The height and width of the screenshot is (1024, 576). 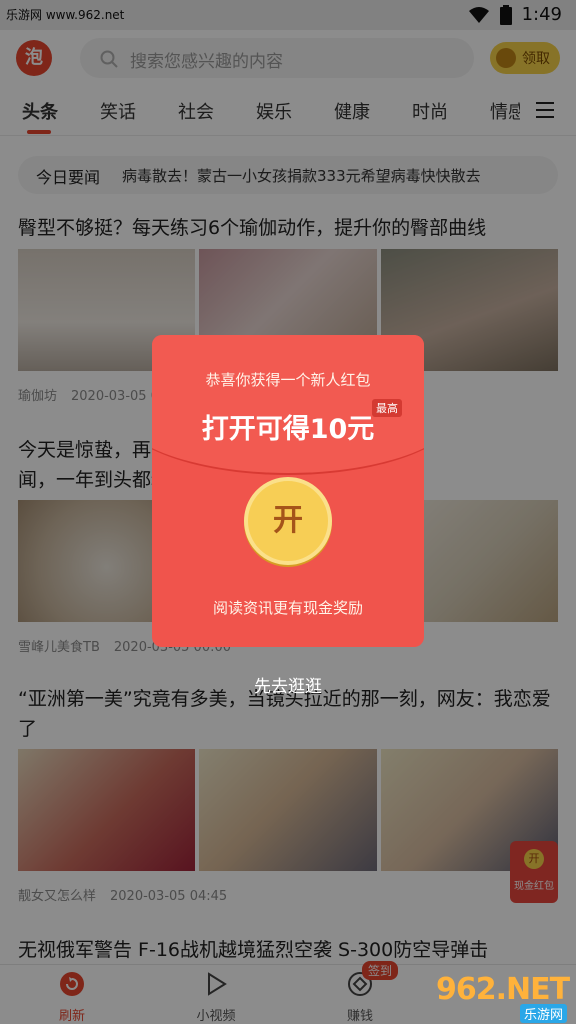 What do you see at coordinates (503, 989) in the screenshot?
I see `site-watermark-main: 962.NET` at bounding box center [503, 989].